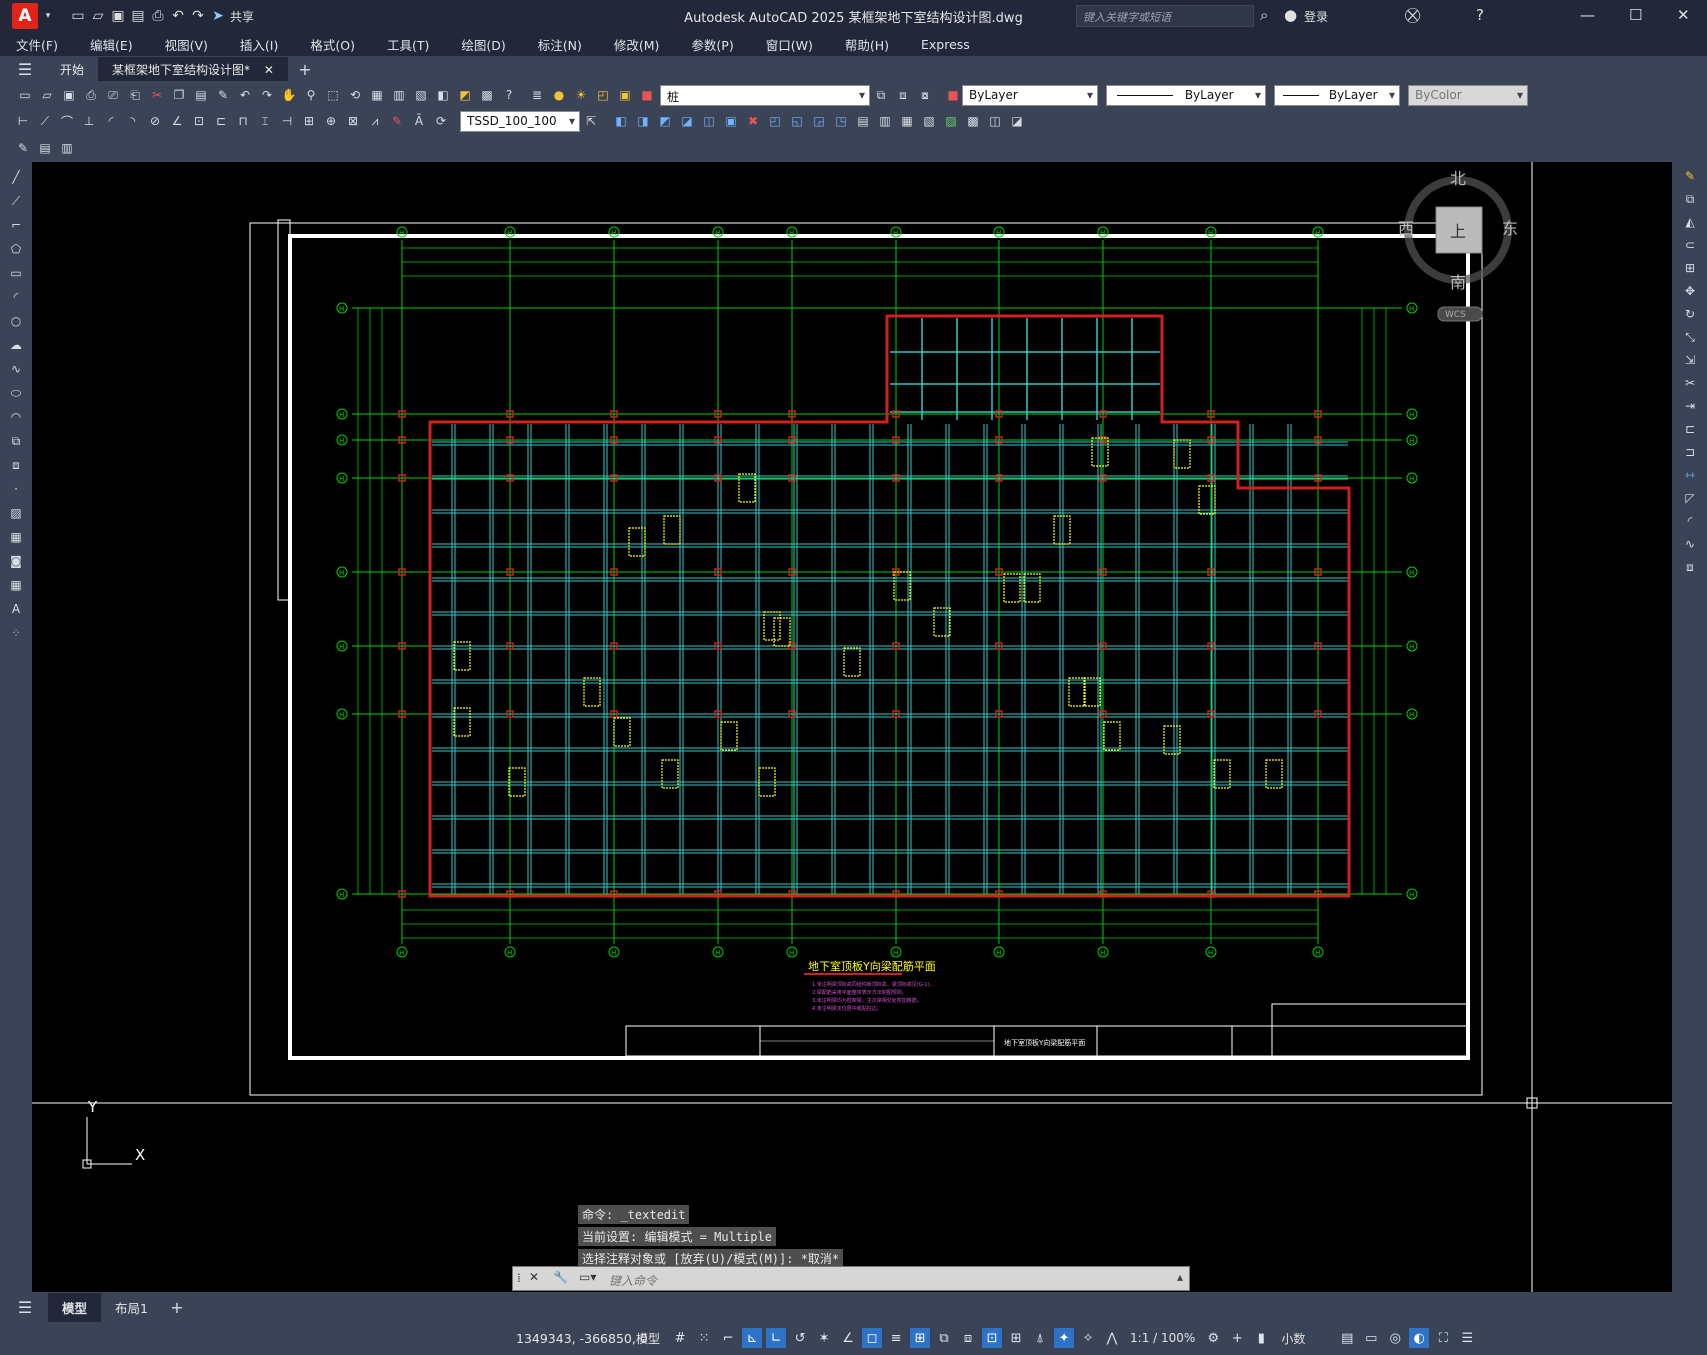 The image size is (1707, 1355). What do you see at coordinates (45, 121) in the screenshot?
I see `dim-aligned-icon: ⟋` at bounding box center [45, 121].